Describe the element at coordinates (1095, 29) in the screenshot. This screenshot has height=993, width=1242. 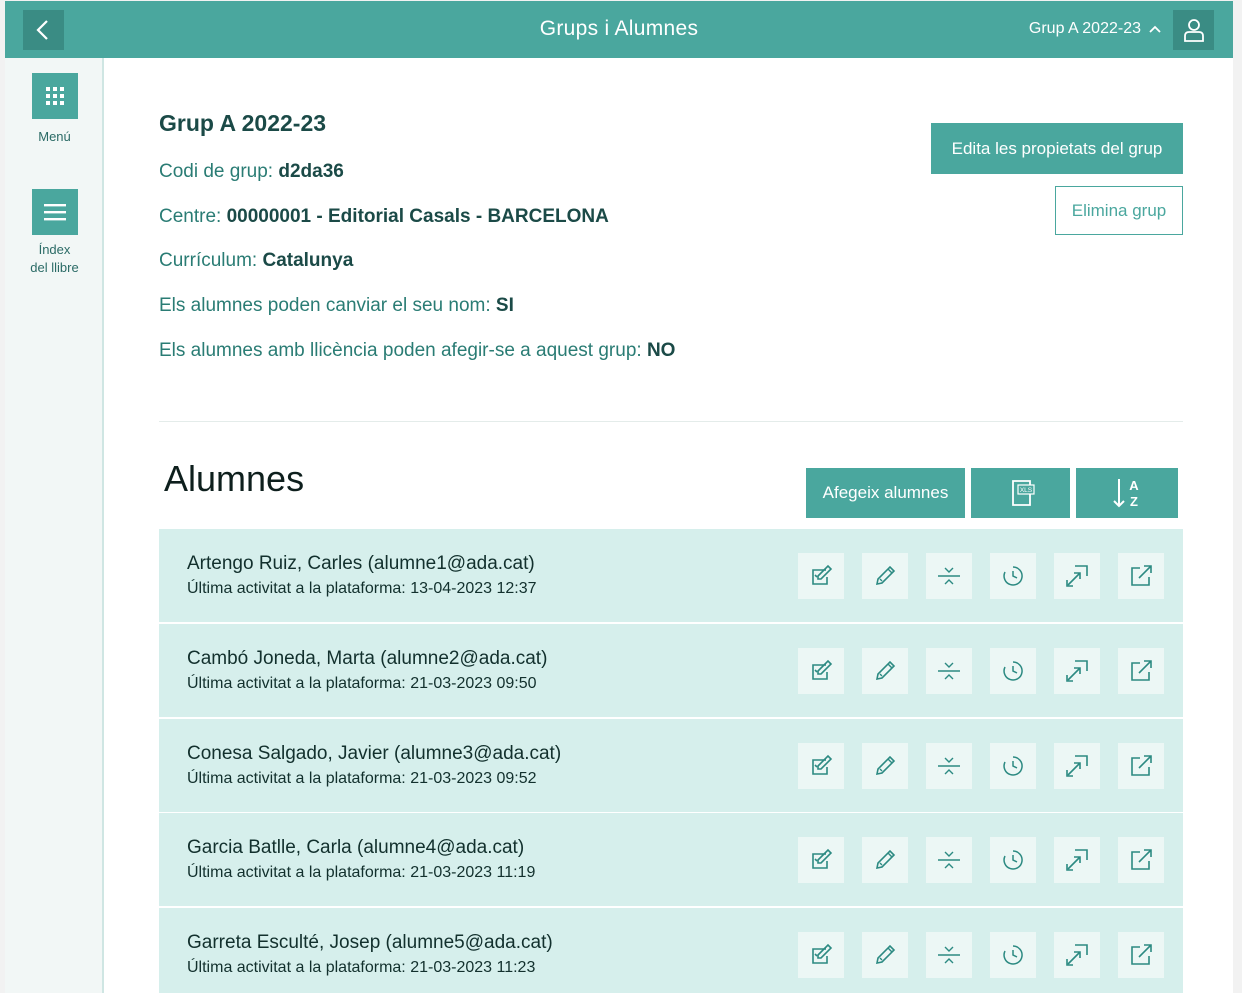
I see `group-selector: Grup A 2022-23` at that location.